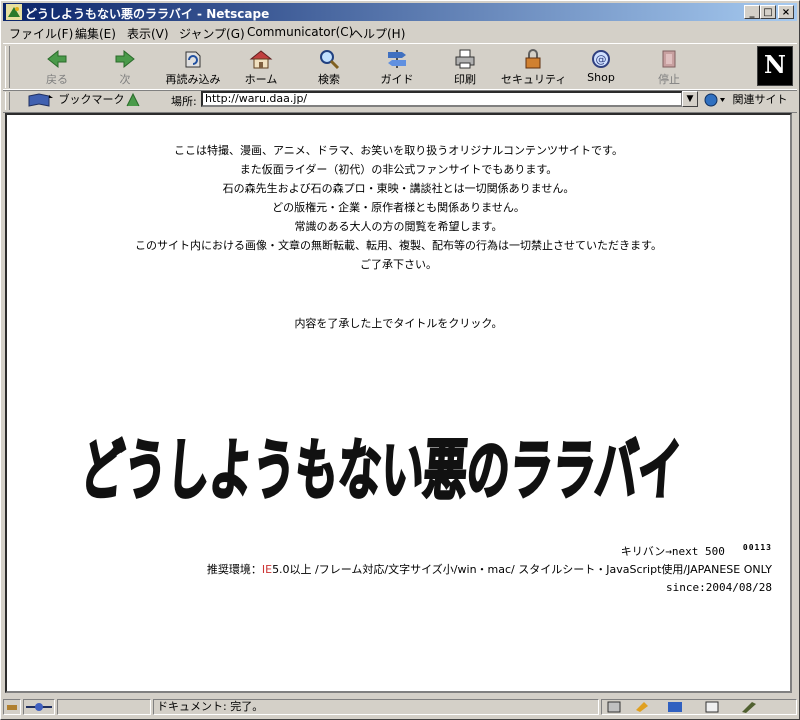  Describe the element at coordinates (714, 100) in the screenshot. I see `related-sites-icon` at that location.